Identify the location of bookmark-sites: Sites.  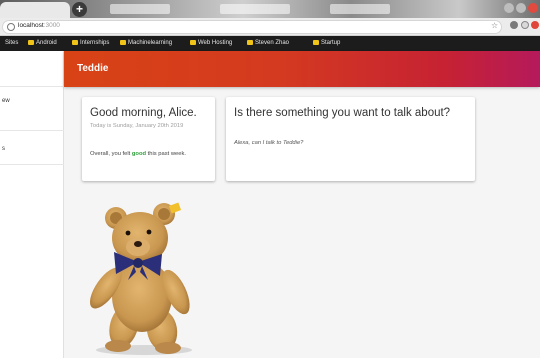
(11, 43).